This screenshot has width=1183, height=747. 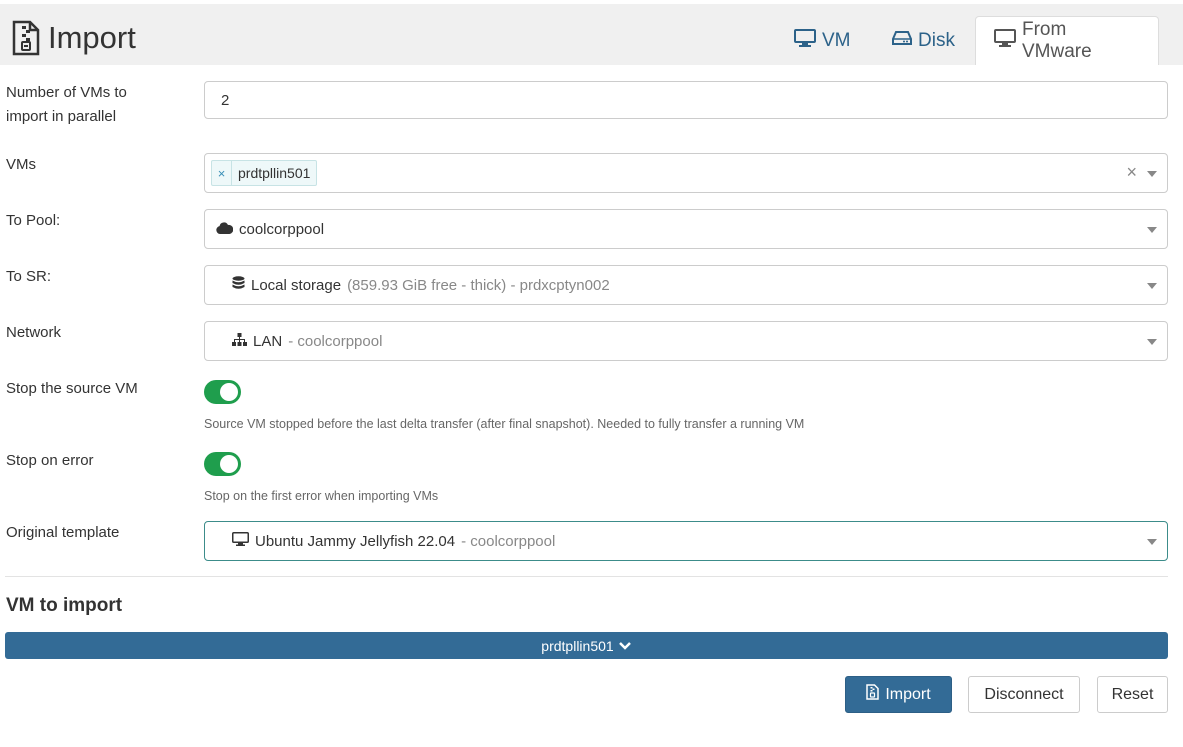 I want to click on pool-label: To Pool:, so click(x=33, y=220).